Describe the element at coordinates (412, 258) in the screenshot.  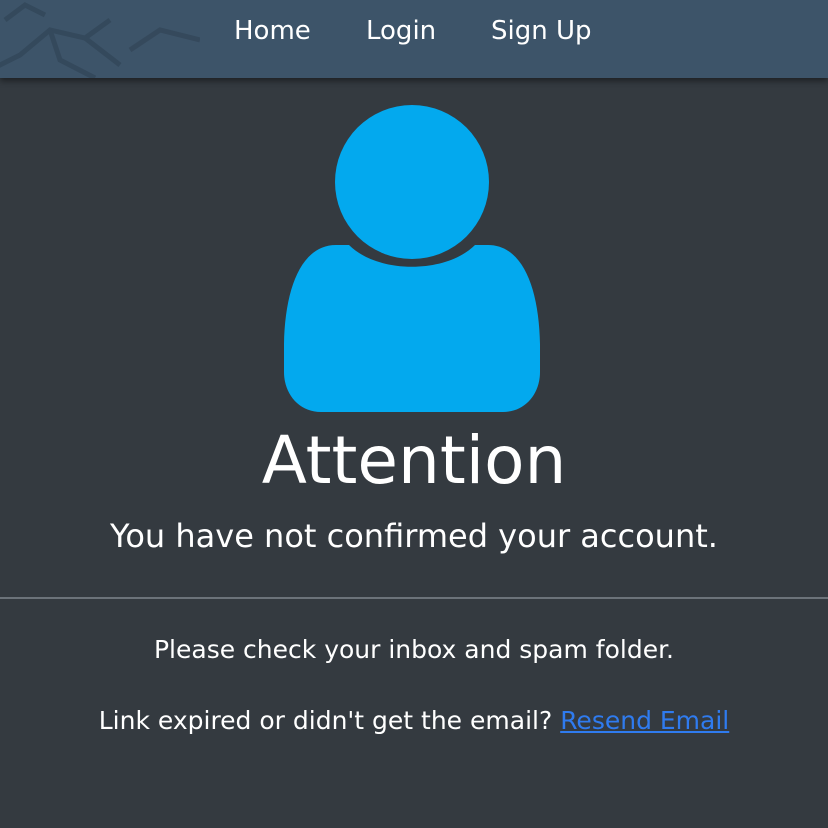
I see `user-icon` at that location.